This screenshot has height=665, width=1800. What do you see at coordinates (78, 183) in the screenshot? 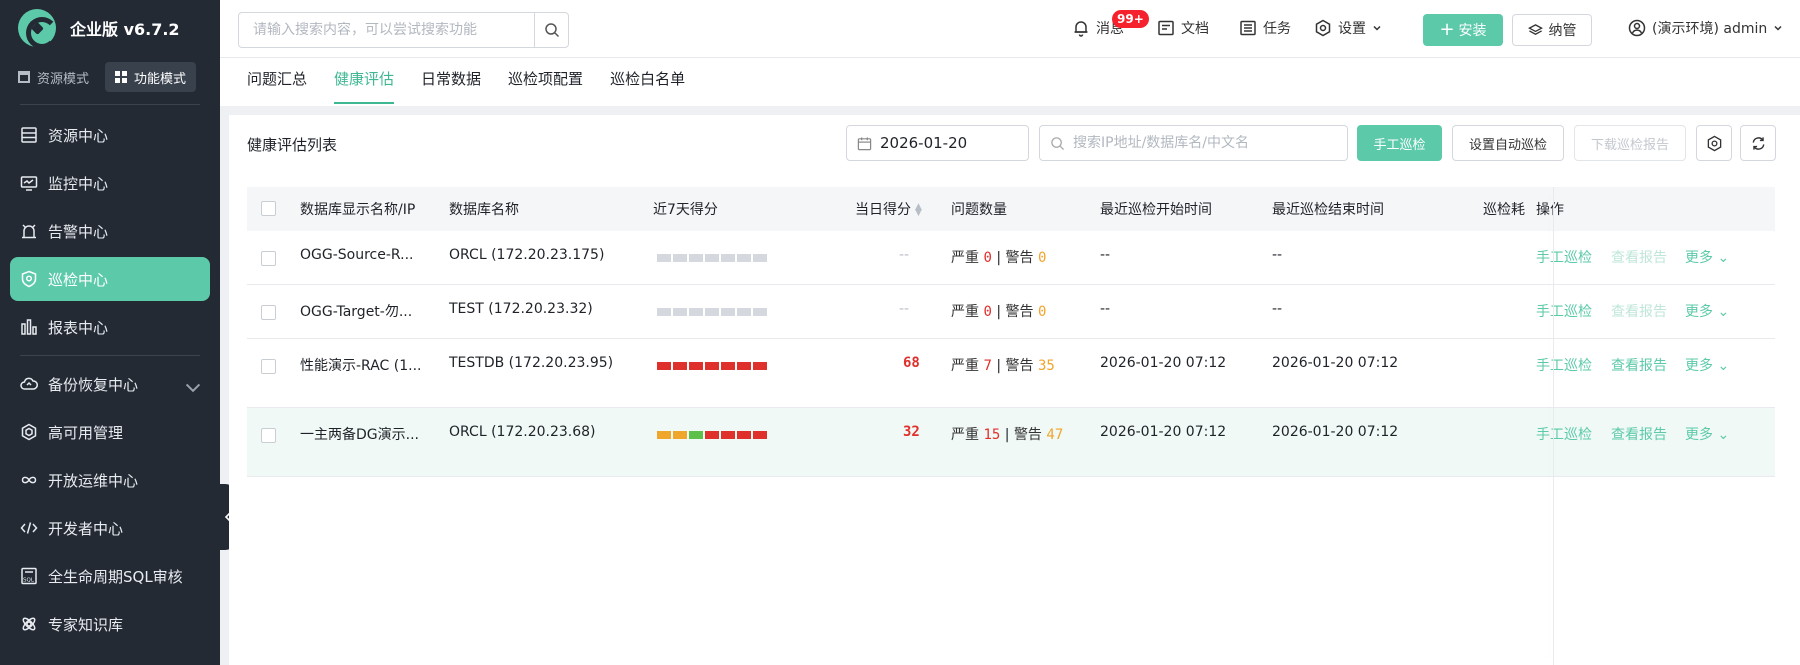
I see `sidebar-item-label: 监控中心` at bounding box center [78, 183].